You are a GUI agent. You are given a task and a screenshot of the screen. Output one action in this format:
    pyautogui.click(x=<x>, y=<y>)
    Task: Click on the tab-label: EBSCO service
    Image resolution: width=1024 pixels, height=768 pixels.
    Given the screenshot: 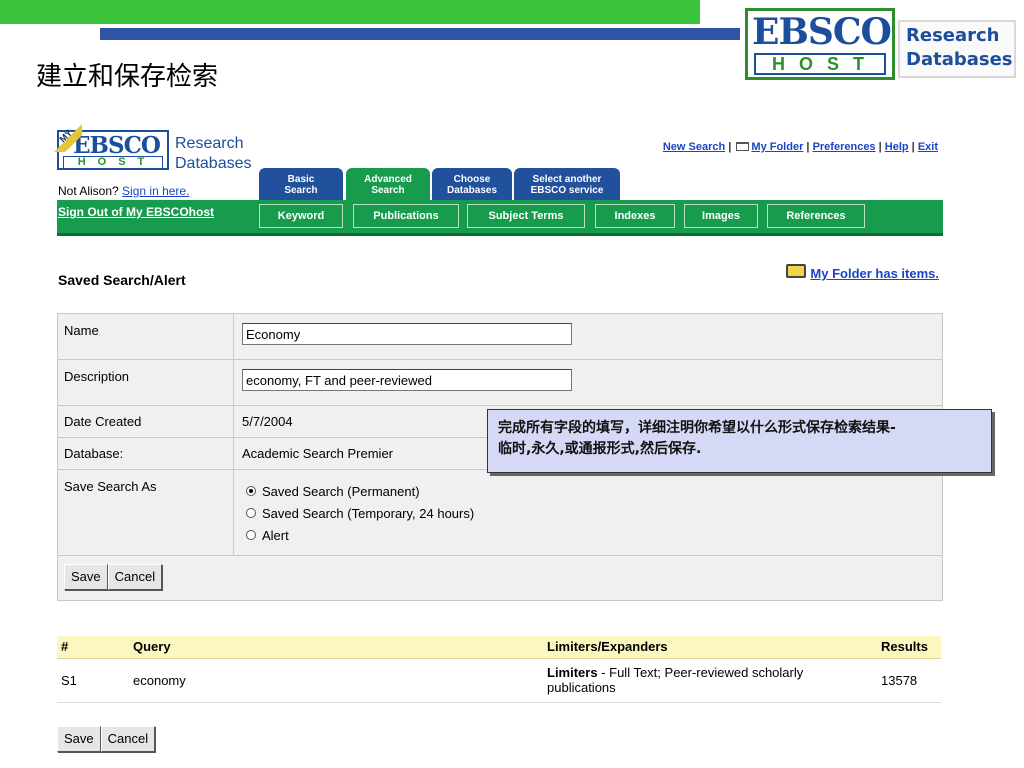 What is the action you would take?
    pyautogui.click(x=567, y=190)
    